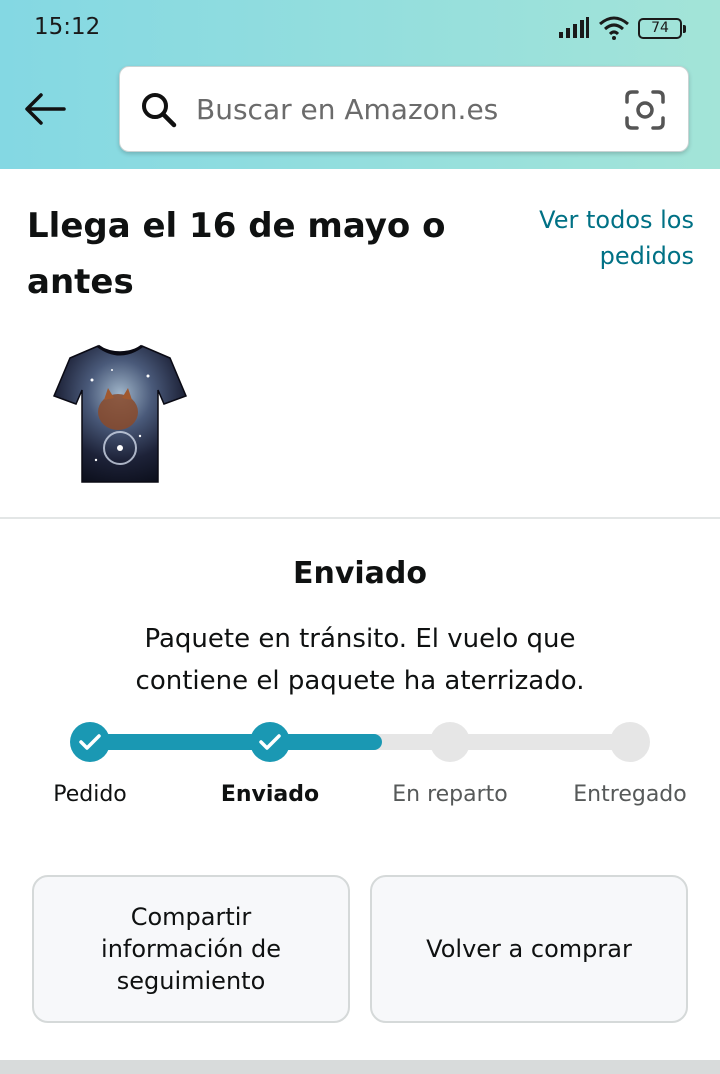  Describe the element at coordinates (645, 110) in the screenshot. I see `camera-scan-icon` at that location.